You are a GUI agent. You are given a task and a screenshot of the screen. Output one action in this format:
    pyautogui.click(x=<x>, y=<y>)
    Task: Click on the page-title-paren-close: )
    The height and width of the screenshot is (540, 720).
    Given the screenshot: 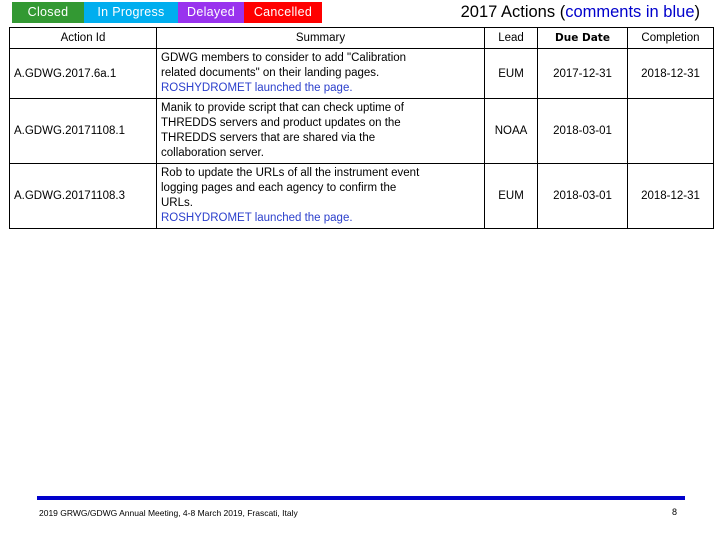 What is the action you would take?
    pyautogui.click(x=697, y=12)
    